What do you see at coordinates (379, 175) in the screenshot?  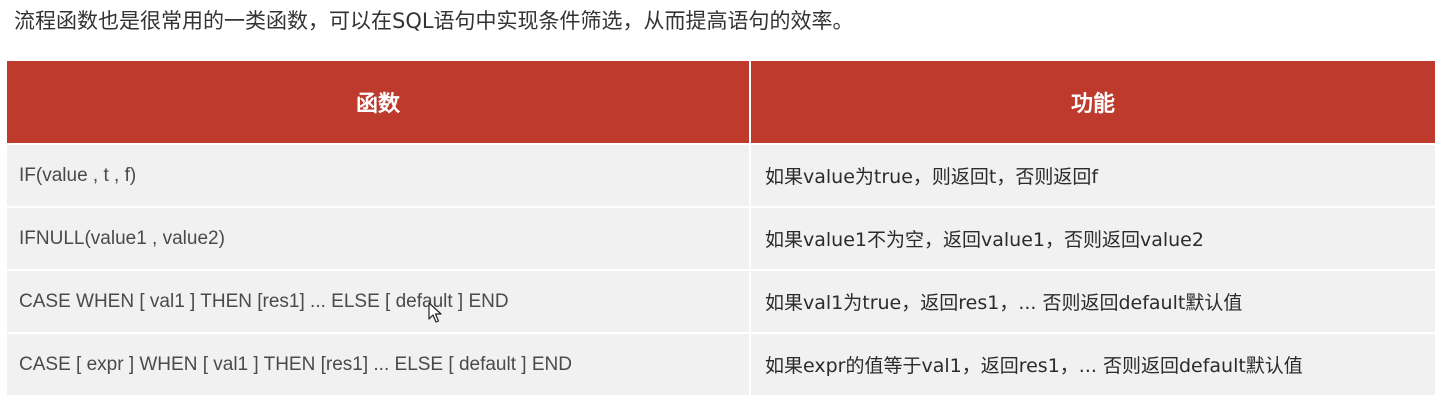 I see `function-cell: IF(value , t , f)` at bounding box center [379, 175].